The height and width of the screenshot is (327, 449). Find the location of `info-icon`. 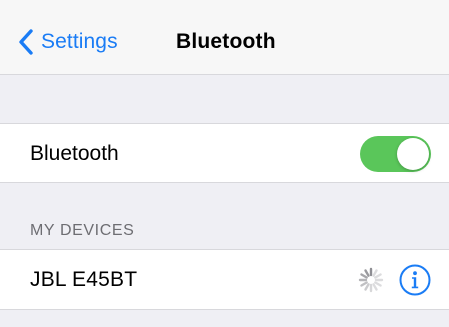

info-icon is located at coordinates (415, 280).